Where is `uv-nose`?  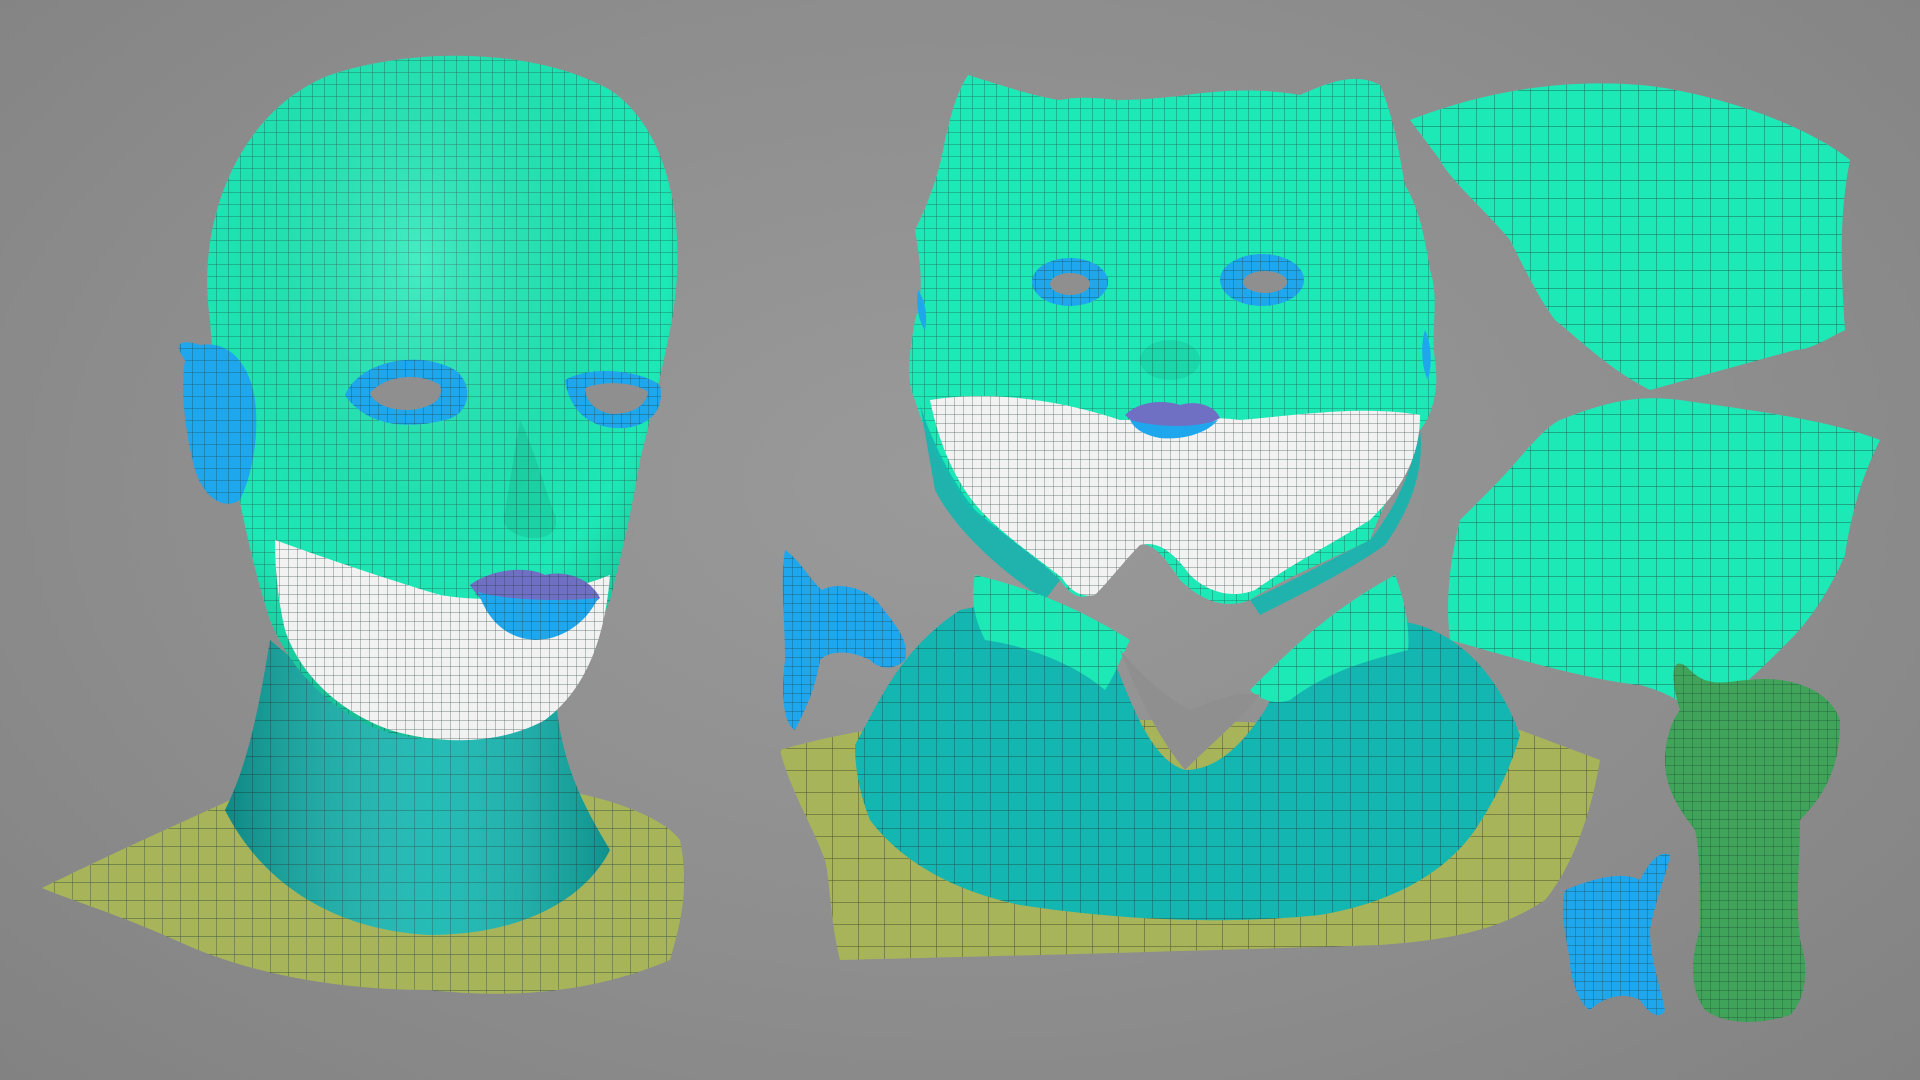
uv-nose is located at coordinates (1170, 360).